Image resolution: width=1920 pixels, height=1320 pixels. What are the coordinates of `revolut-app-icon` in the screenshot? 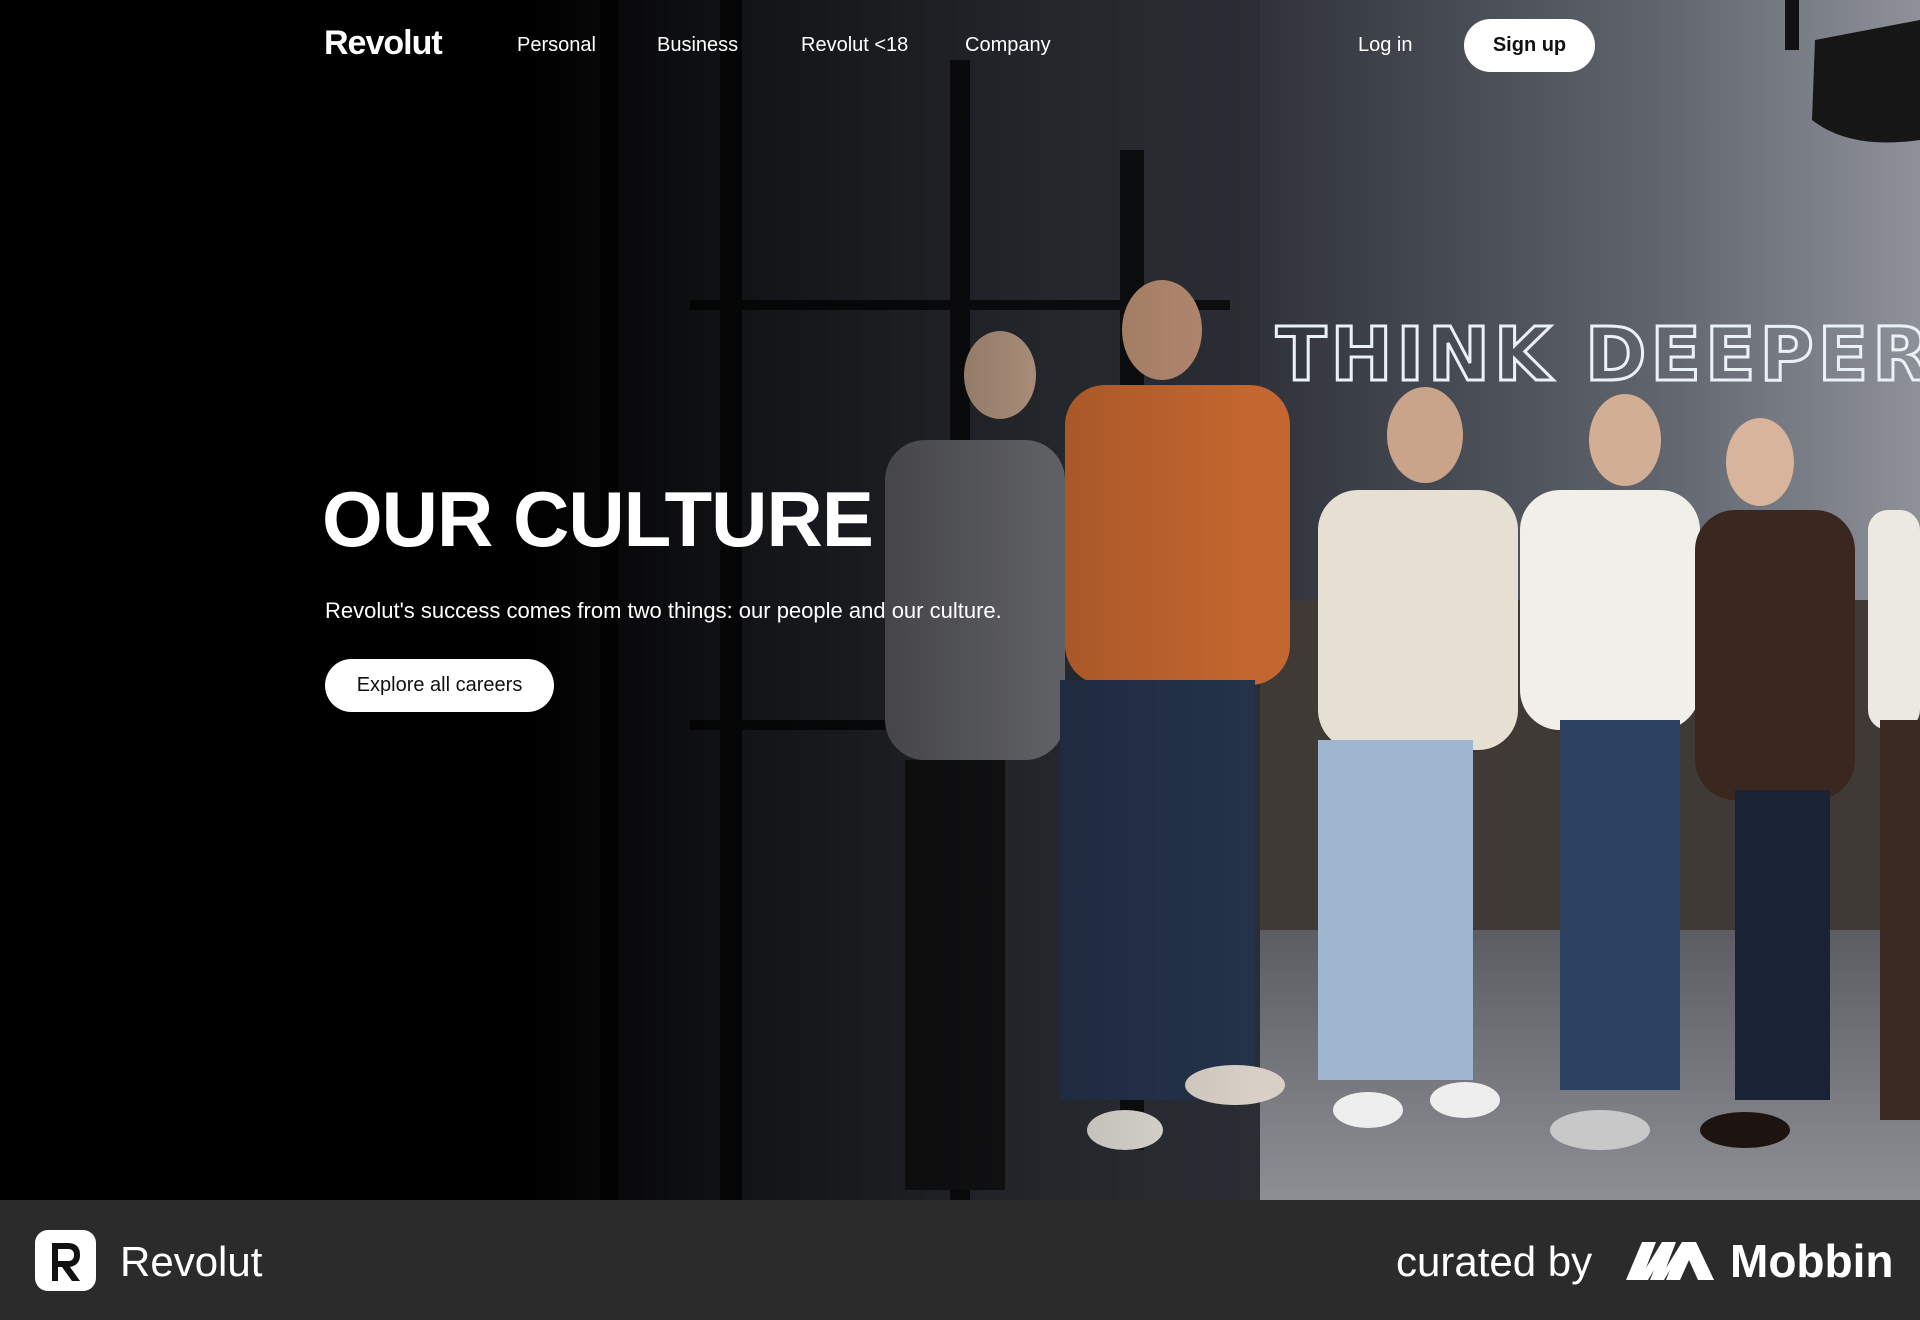 It's located at (65, 1260).